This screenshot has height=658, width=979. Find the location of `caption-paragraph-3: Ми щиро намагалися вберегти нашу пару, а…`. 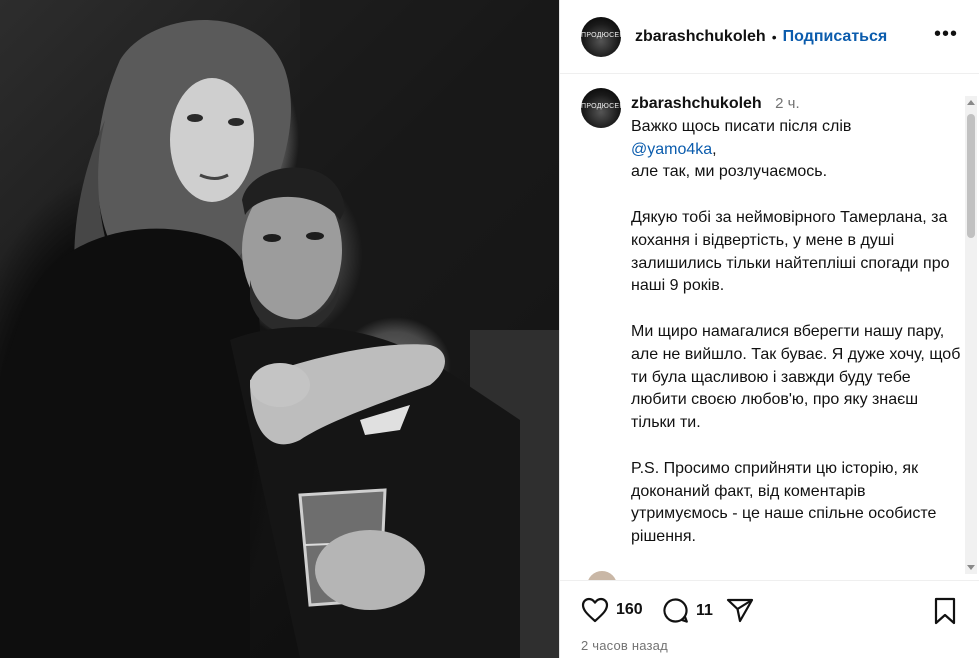

caption-paragraph-3: Ми щиро намагалися вберегти нашу пару, а… is located at coordinates (796, 377).